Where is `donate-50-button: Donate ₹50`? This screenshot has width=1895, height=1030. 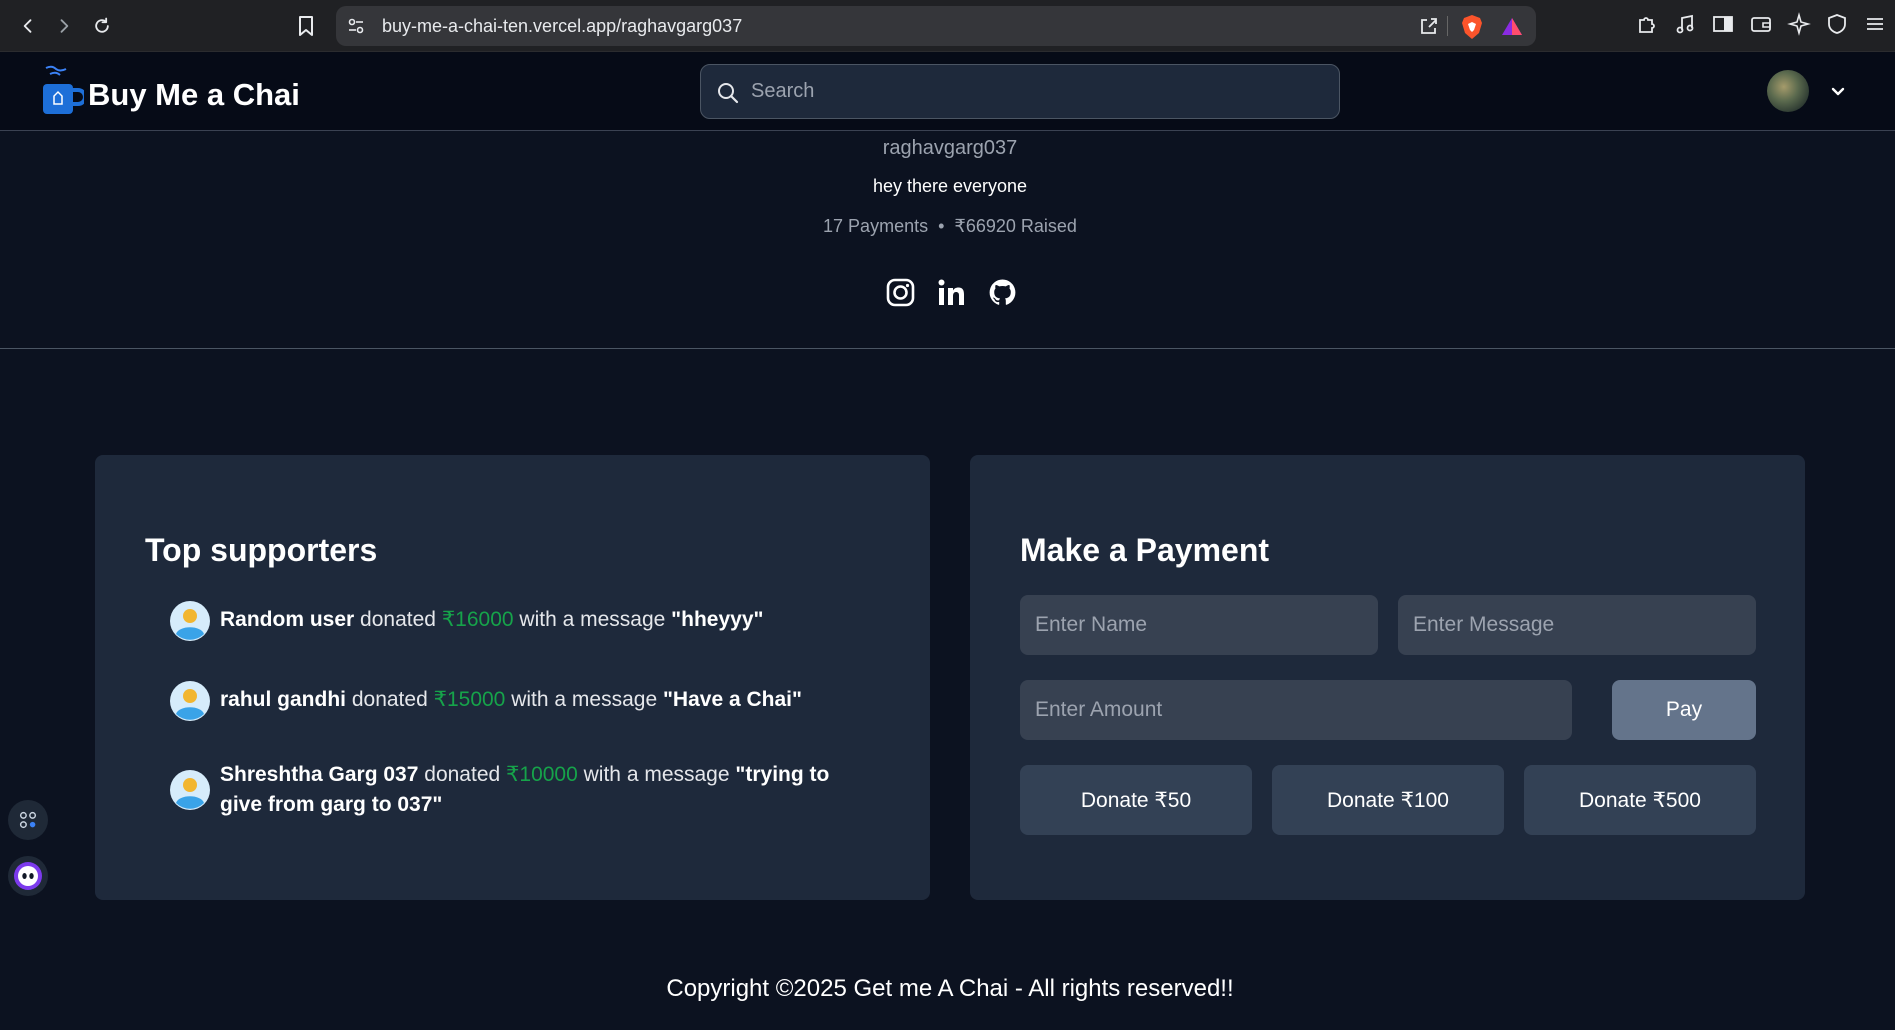
donate-50-button: Donate ₹50 is located at coordinates (1136, 800).